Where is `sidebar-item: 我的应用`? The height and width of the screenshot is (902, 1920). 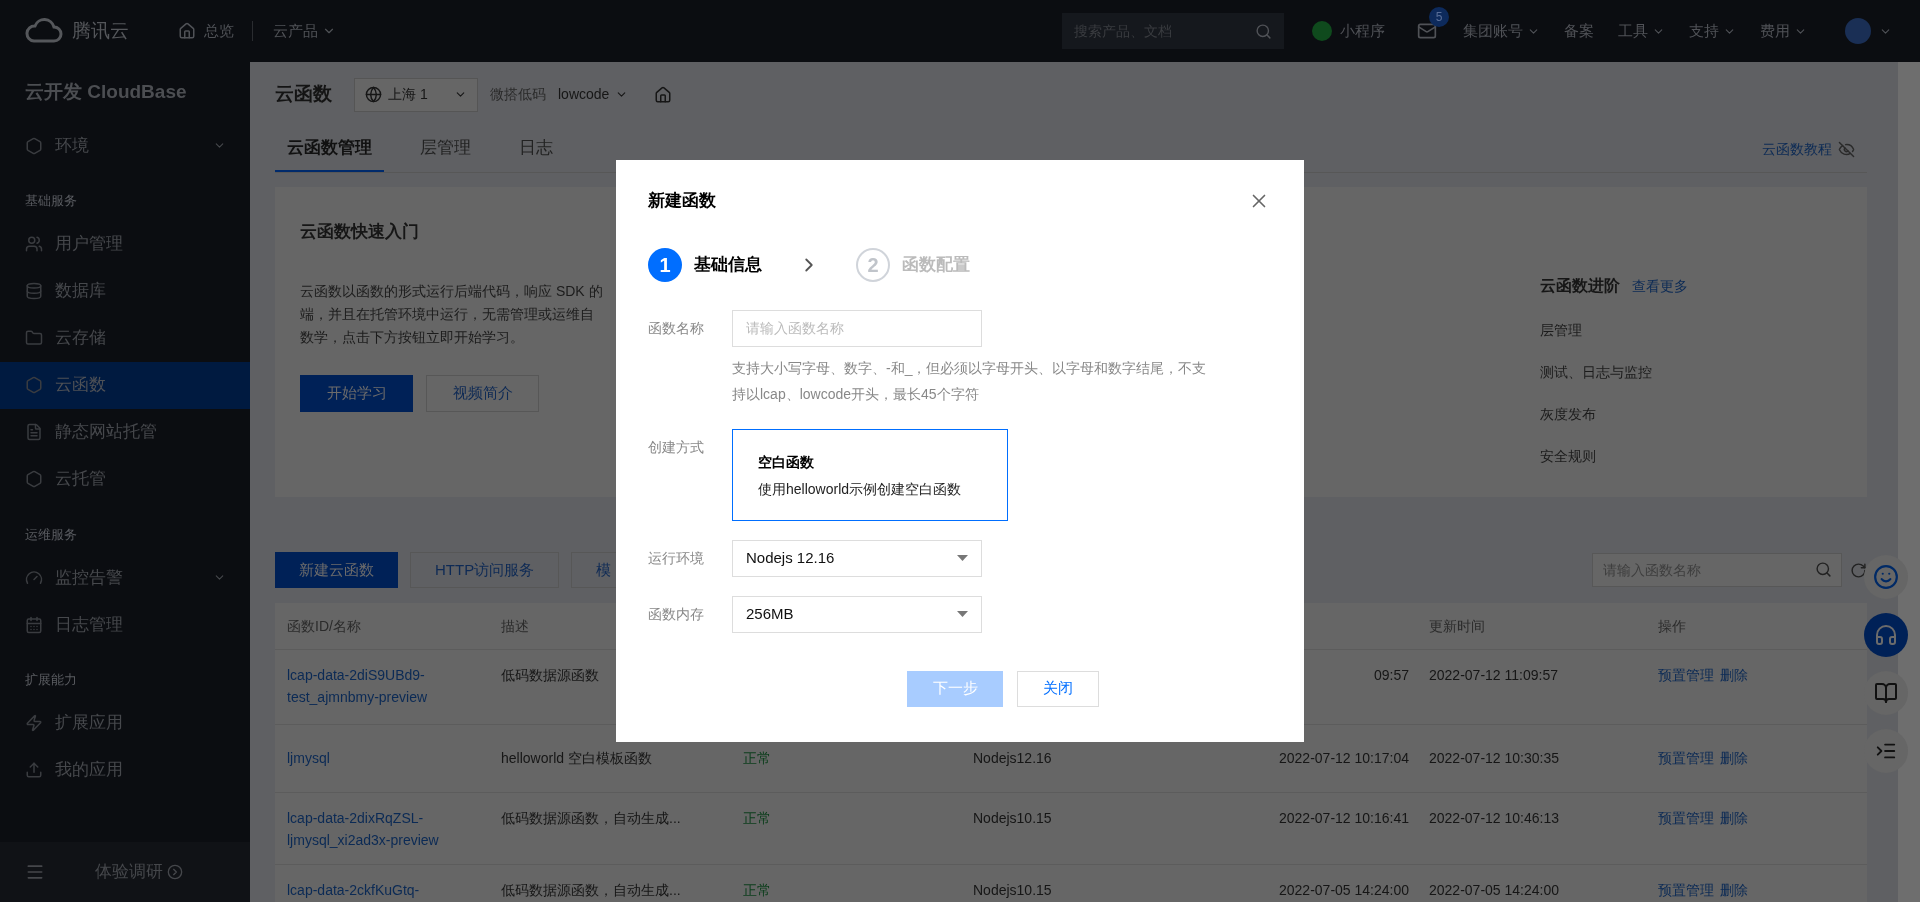
sidebar-item: 我的应用 is located at coordinates (125, 770).